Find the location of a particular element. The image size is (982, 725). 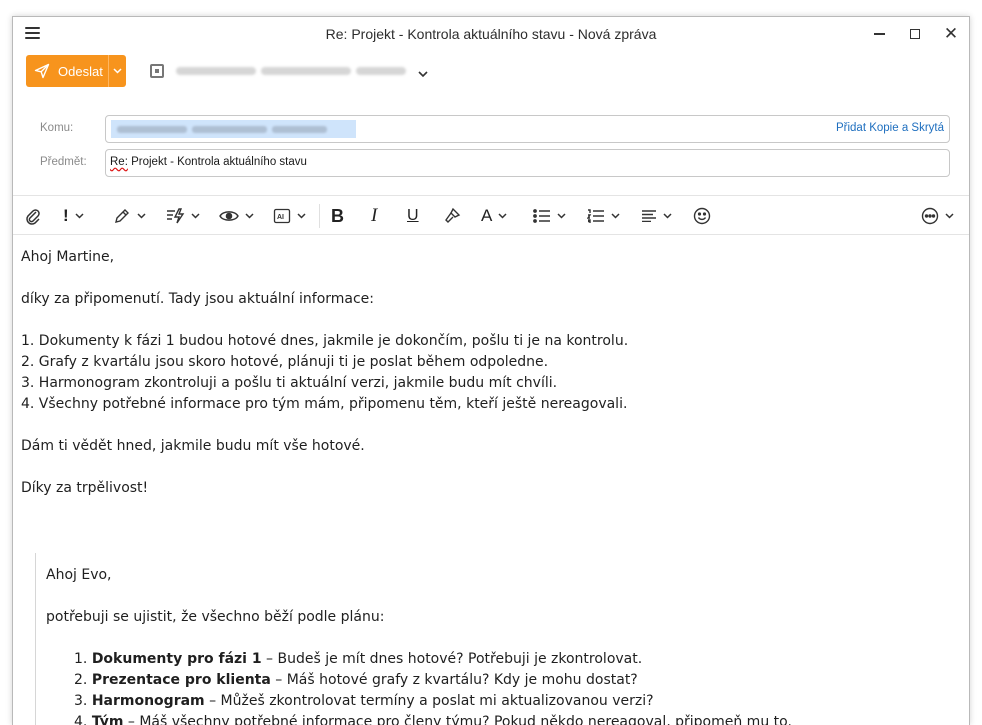

priority-icon: ! is located at coordinates (66, 215).